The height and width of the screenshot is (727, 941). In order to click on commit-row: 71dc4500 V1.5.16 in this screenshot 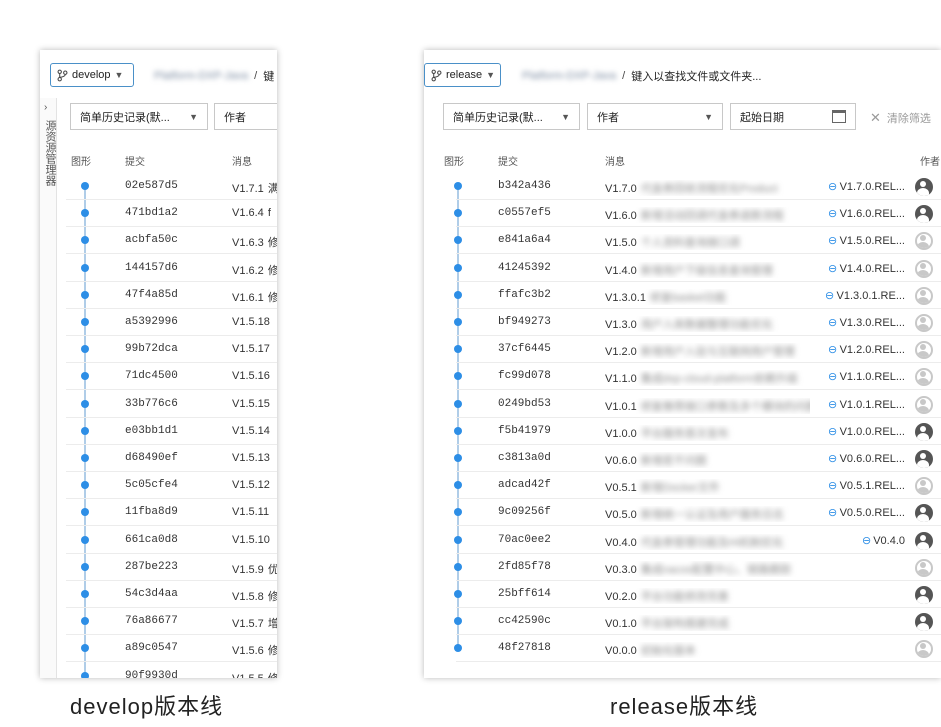, I will do `click(158, 377)`.